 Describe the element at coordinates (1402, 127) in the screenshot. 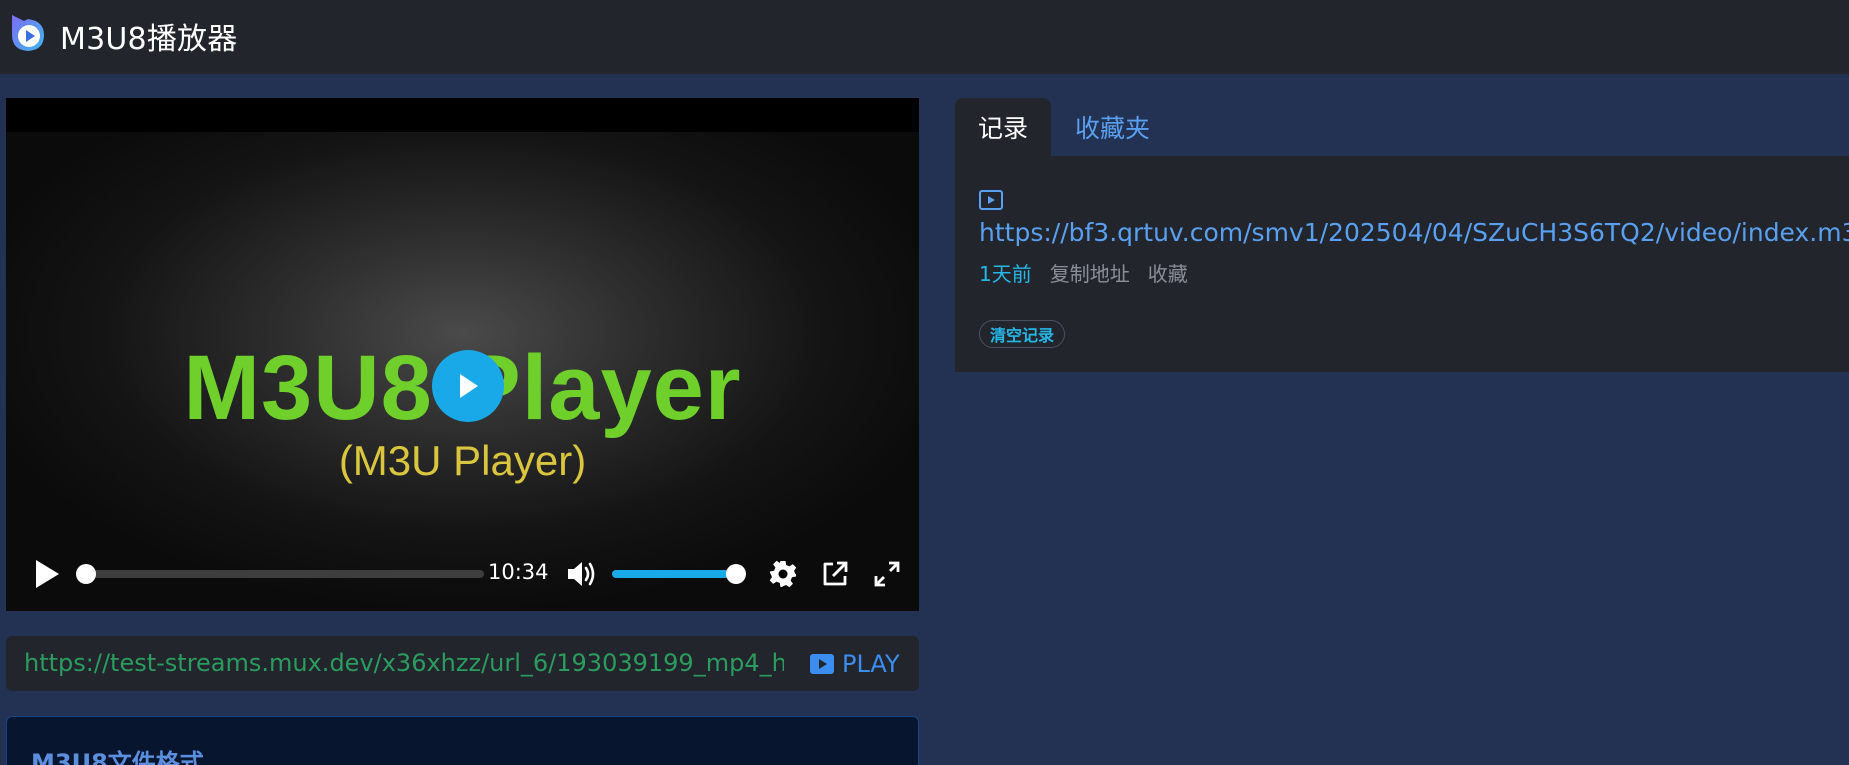

I see `tab-bar: 记录 收藏夹` at that location.